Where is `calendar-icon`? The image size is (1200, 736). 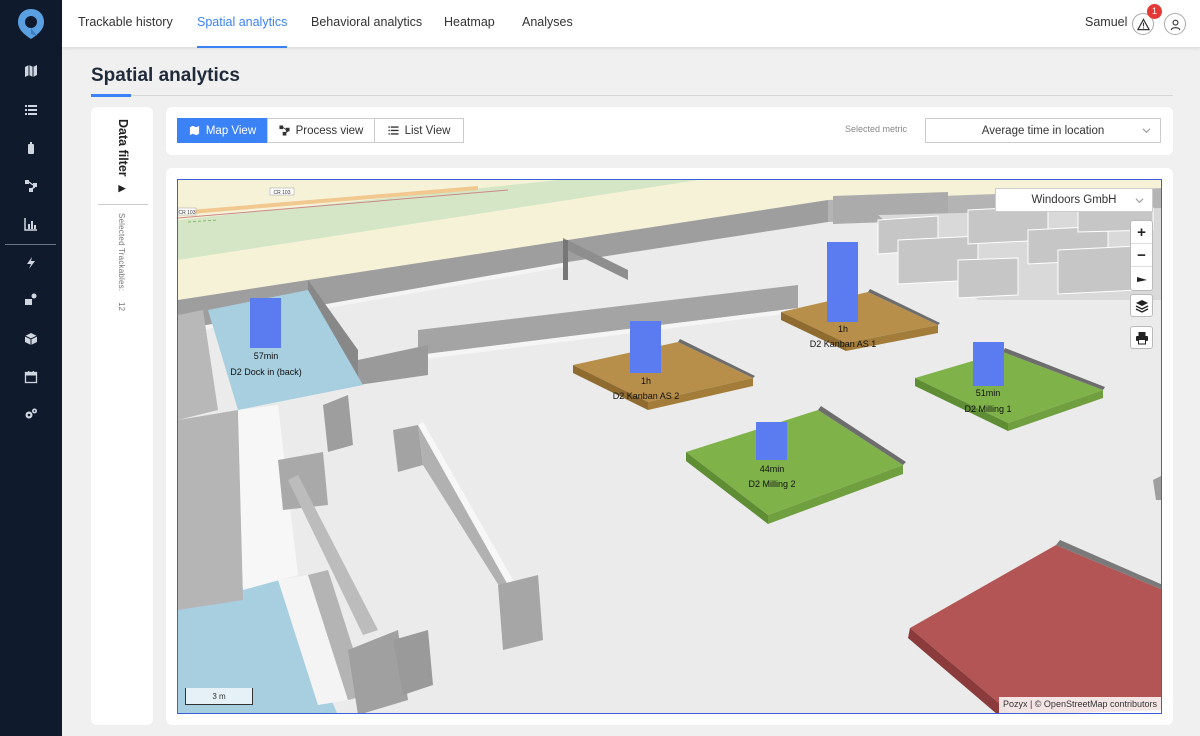 calendar-icon is located at coordinates (31, 377).